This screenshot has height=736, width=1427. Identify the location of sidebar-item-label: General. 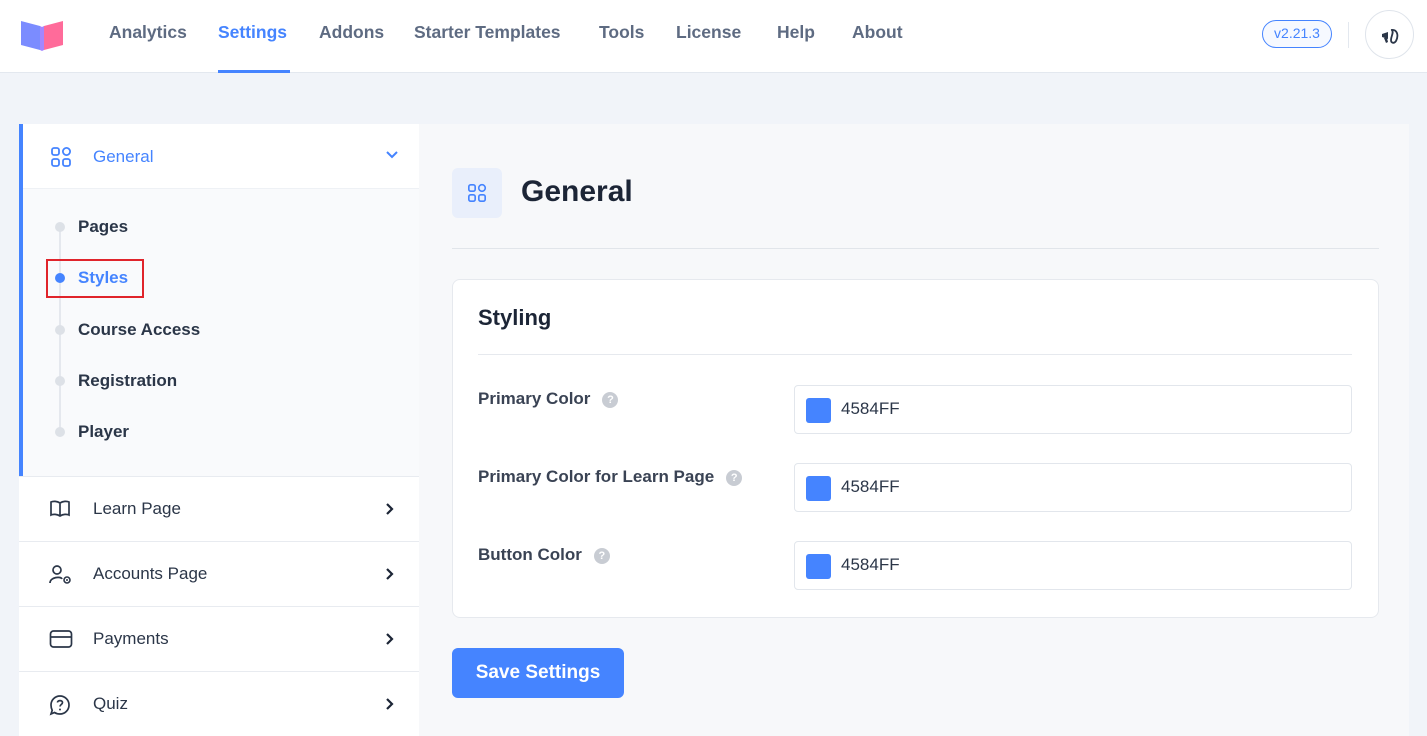
(123, 156).